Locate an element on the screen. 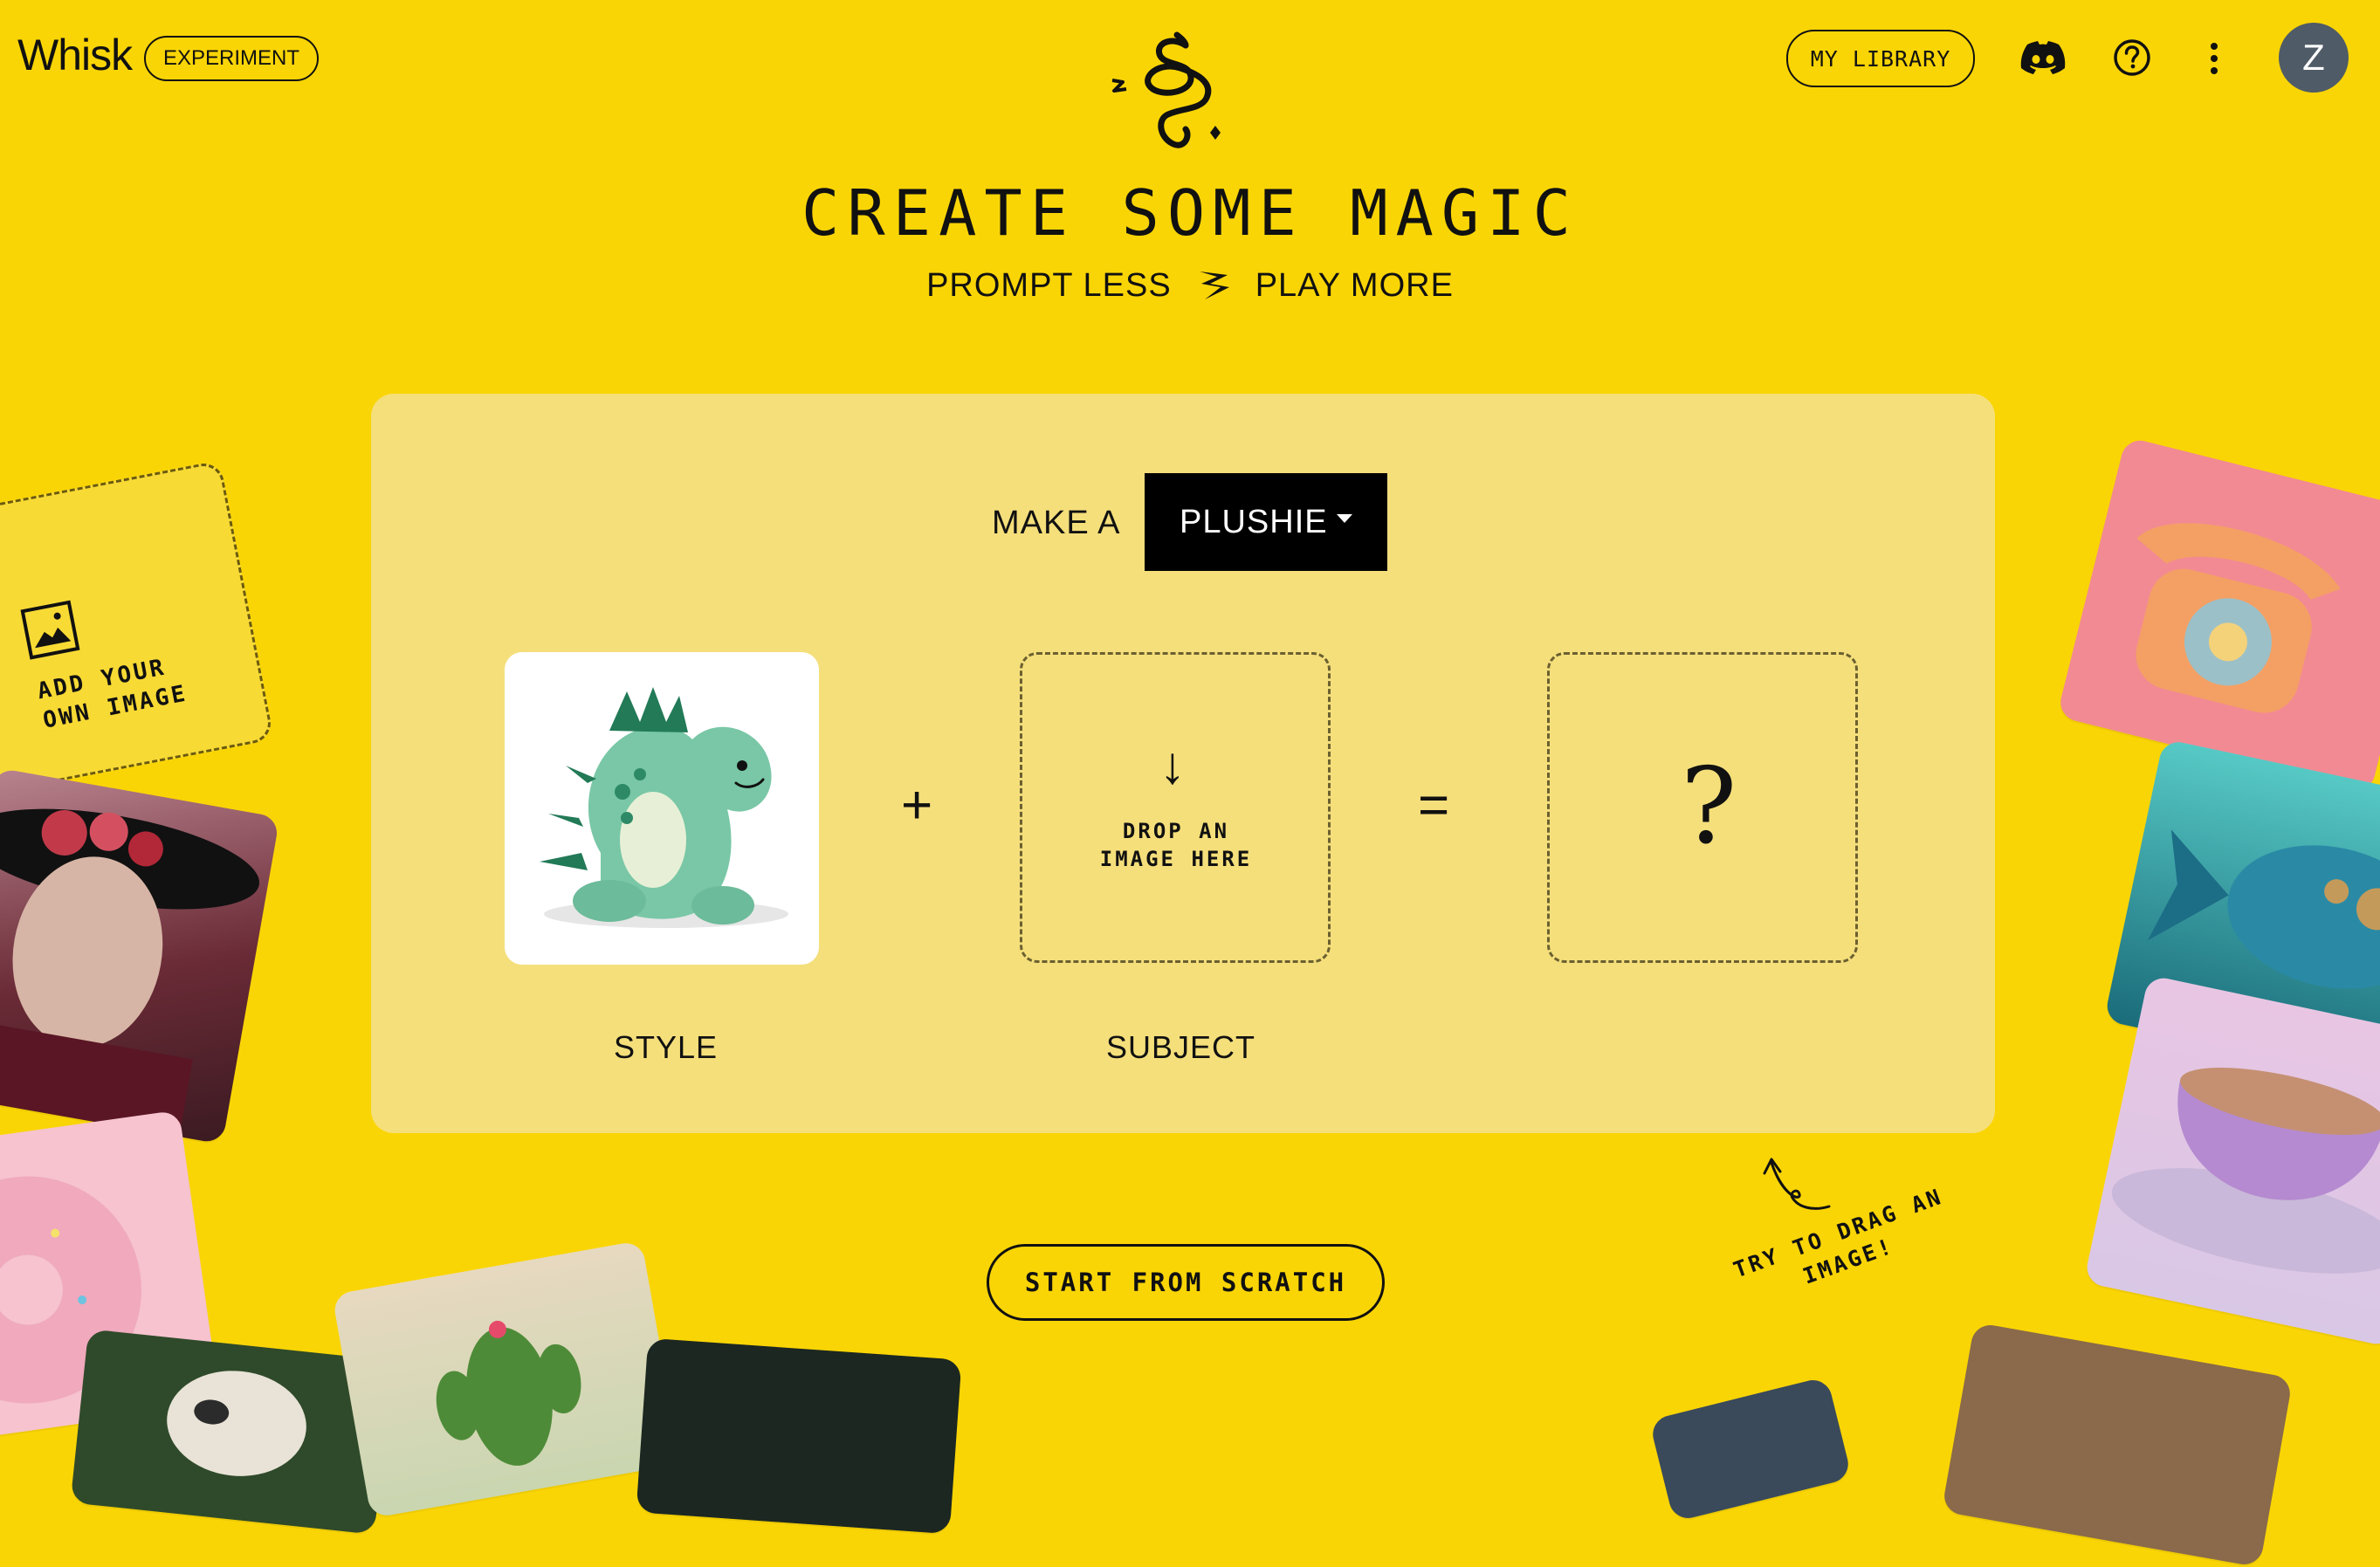 The height and width of the screenshot is (1567, 2380). help-icon is located at coordinates (2132, 58).